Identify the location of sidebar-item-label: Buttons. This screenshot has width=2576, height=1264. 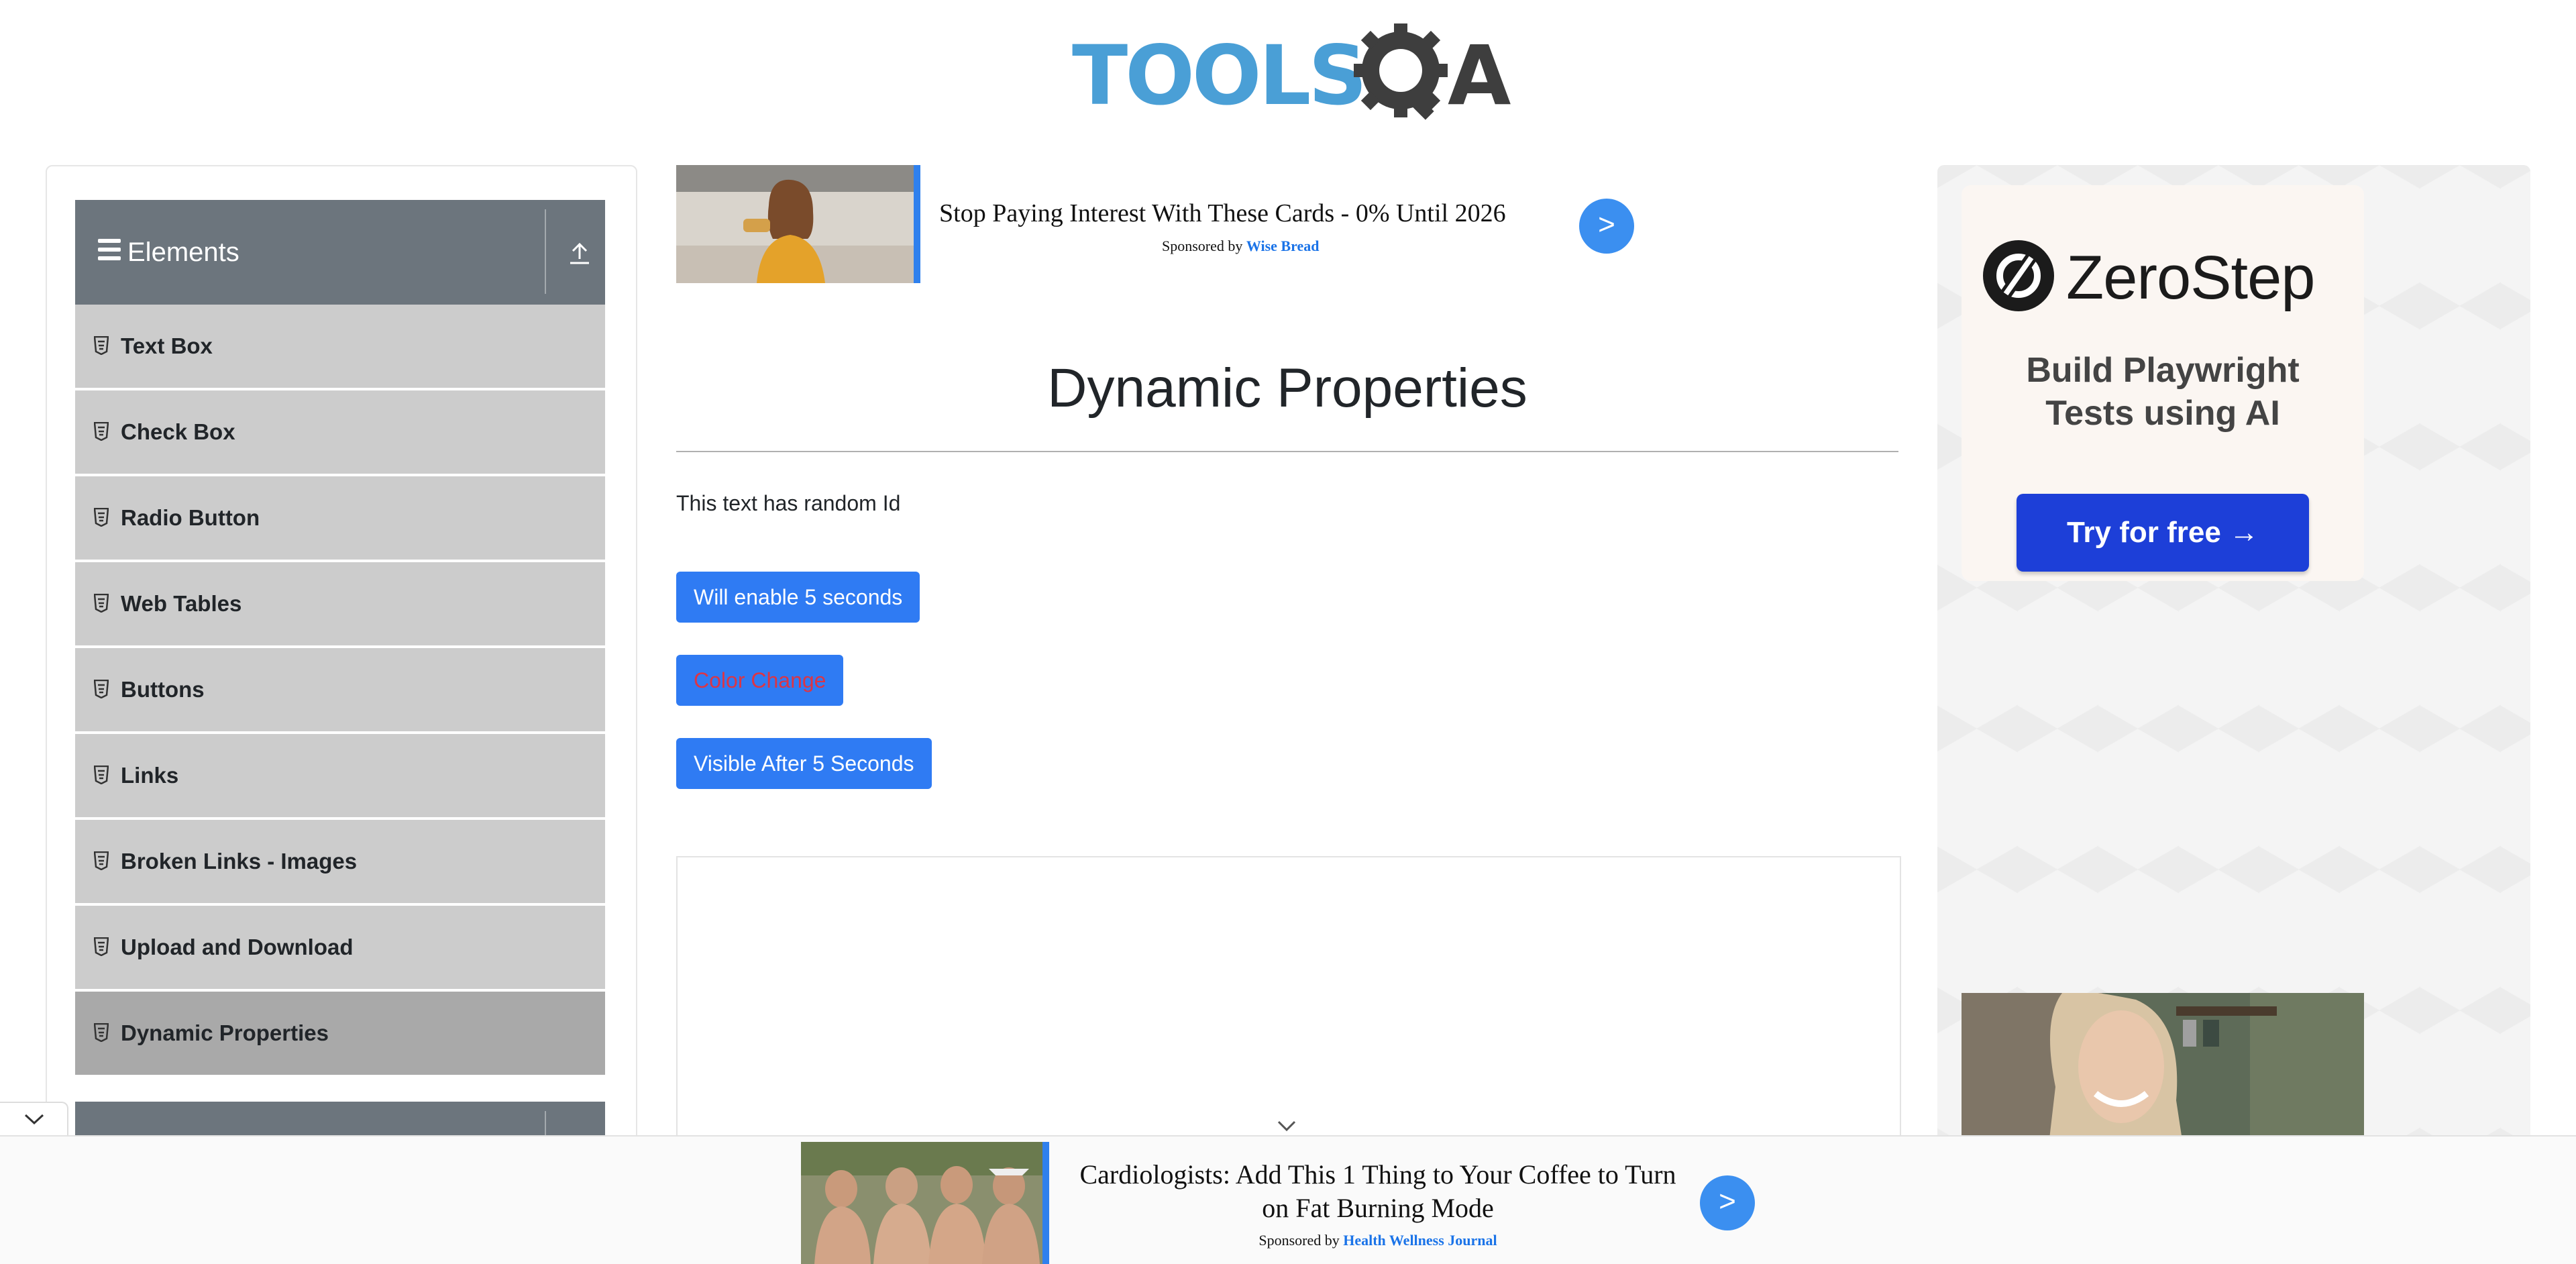
(163, 689).